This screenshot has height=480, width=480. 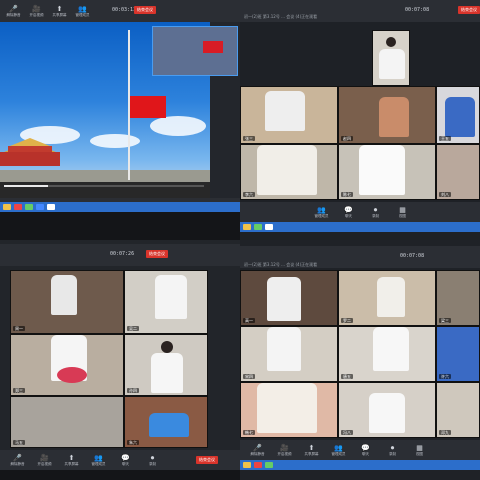 What do you see at coordinates (124, 10) in the screenshot?
I see `meeting-timer: 00:03:13` at bounding box center [124, 10].